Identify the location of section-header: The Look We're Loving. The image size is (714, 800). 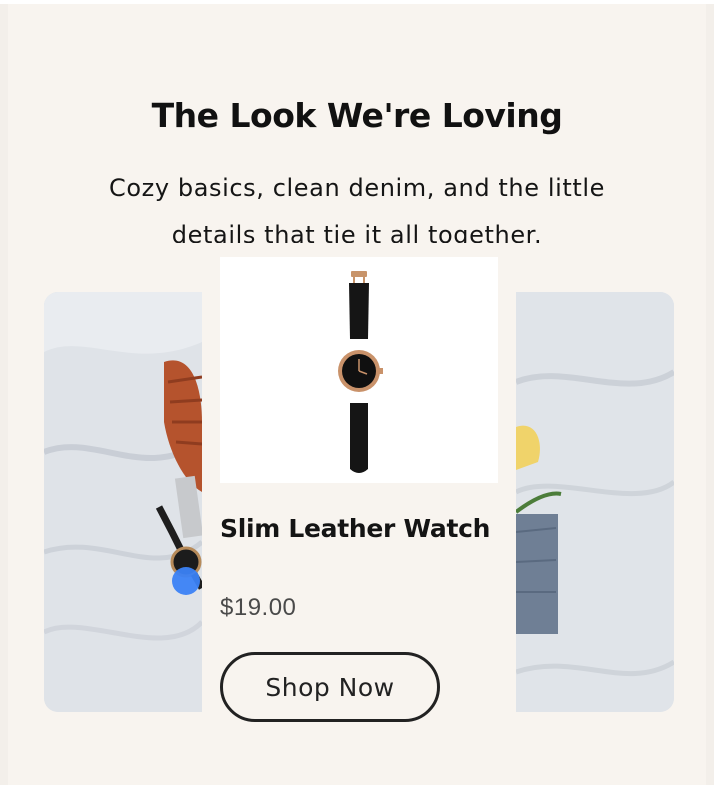
(357, 115).